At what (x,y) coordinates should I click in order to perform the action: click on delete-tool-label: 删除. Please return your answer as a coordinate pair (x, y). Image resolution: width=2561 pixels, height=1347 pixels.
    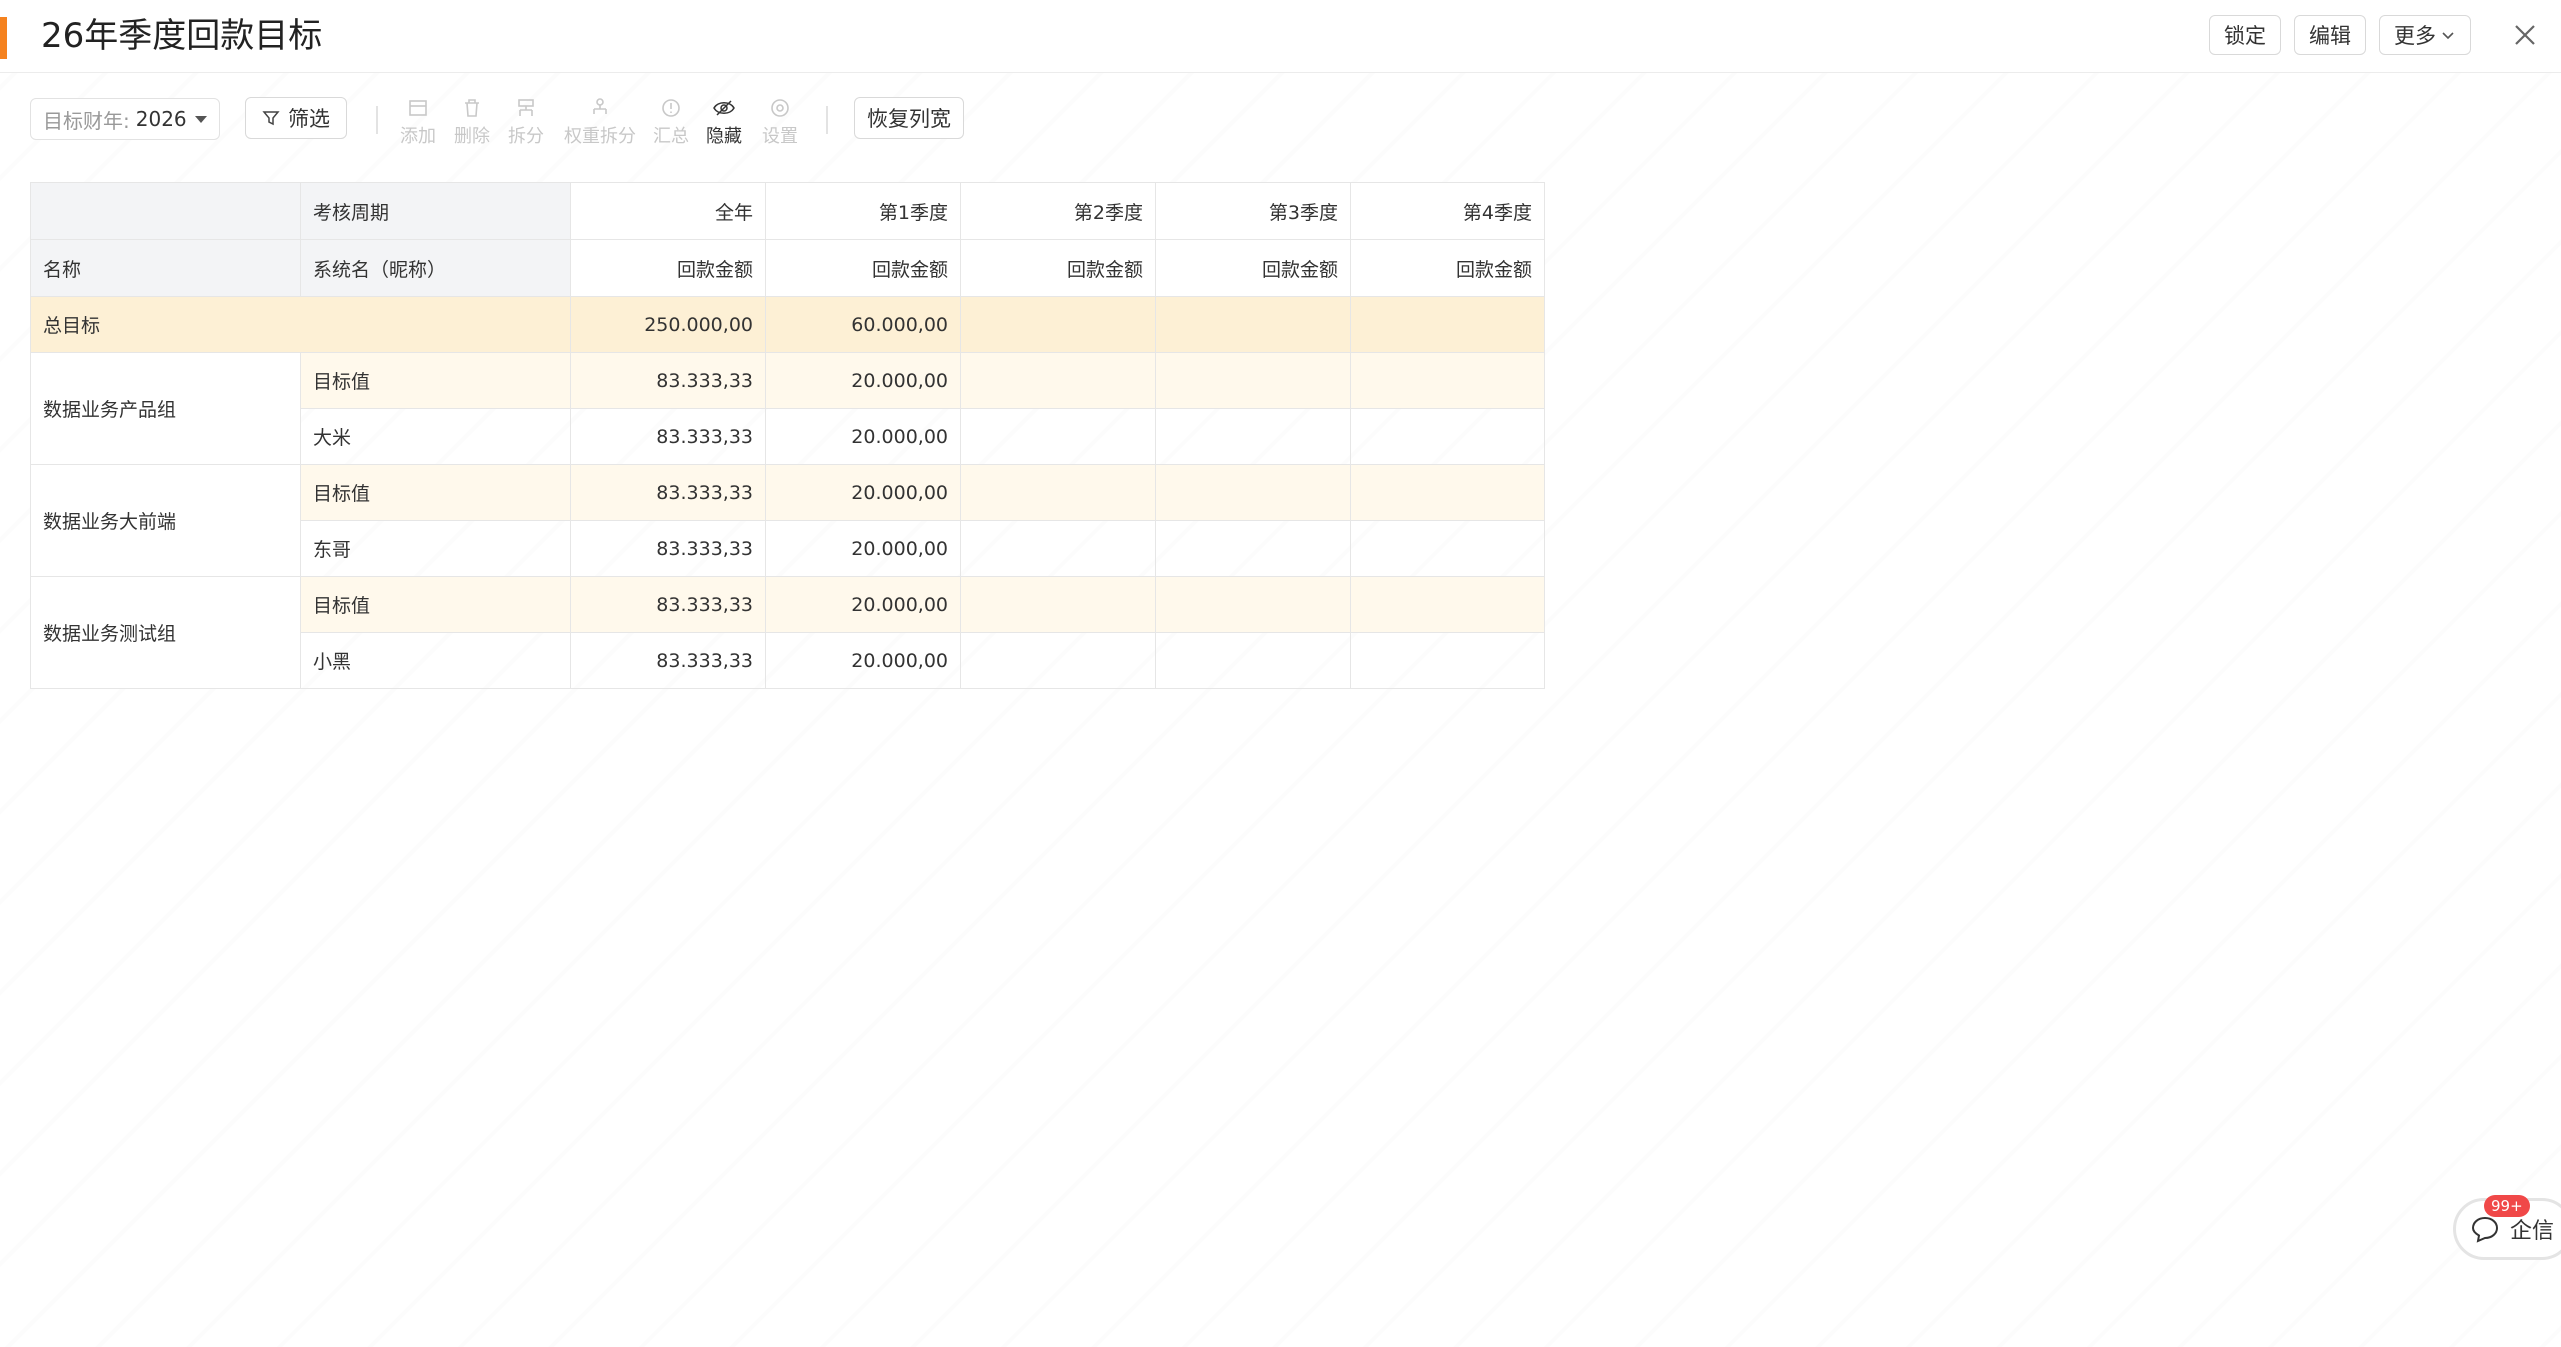
    Looking at the image, I should click on (472, 136).